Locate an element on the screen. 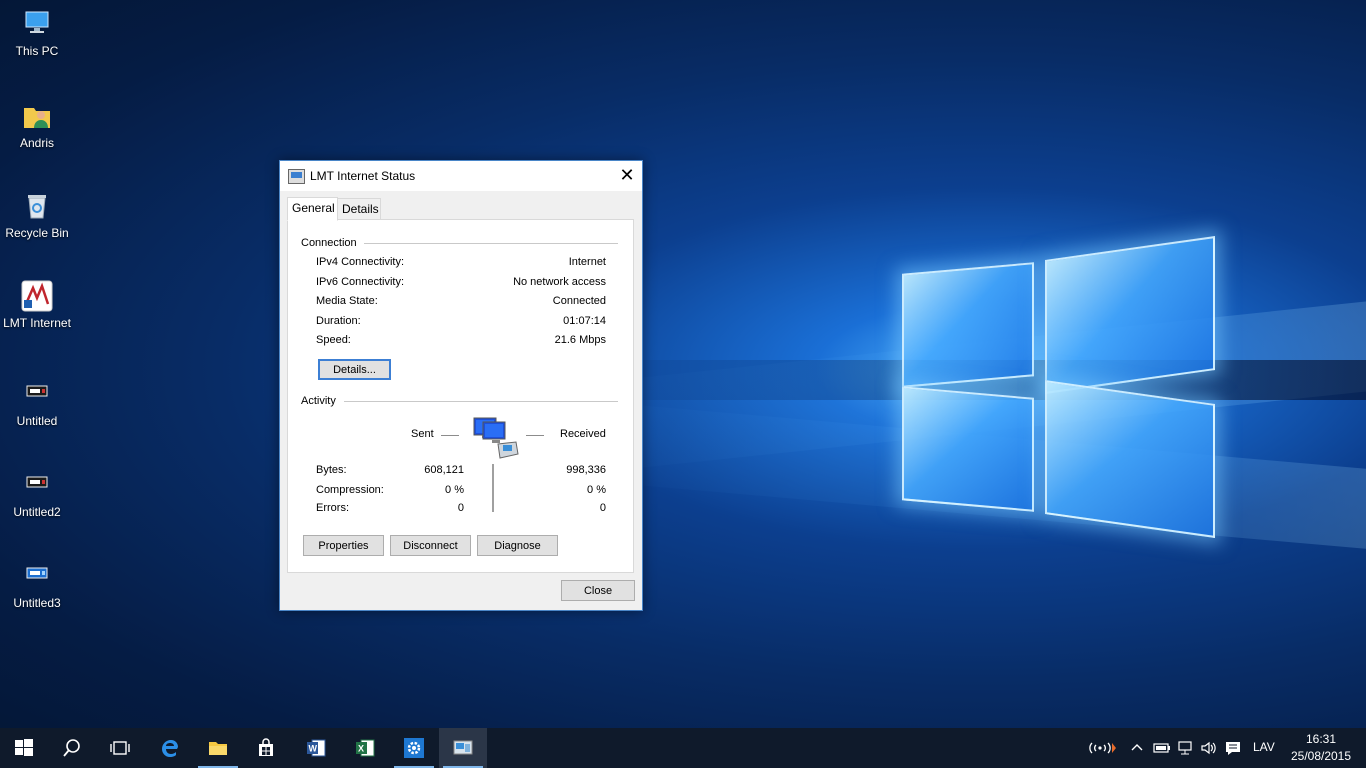  ipv6-value: No network access is located at coordinates (559, 282).